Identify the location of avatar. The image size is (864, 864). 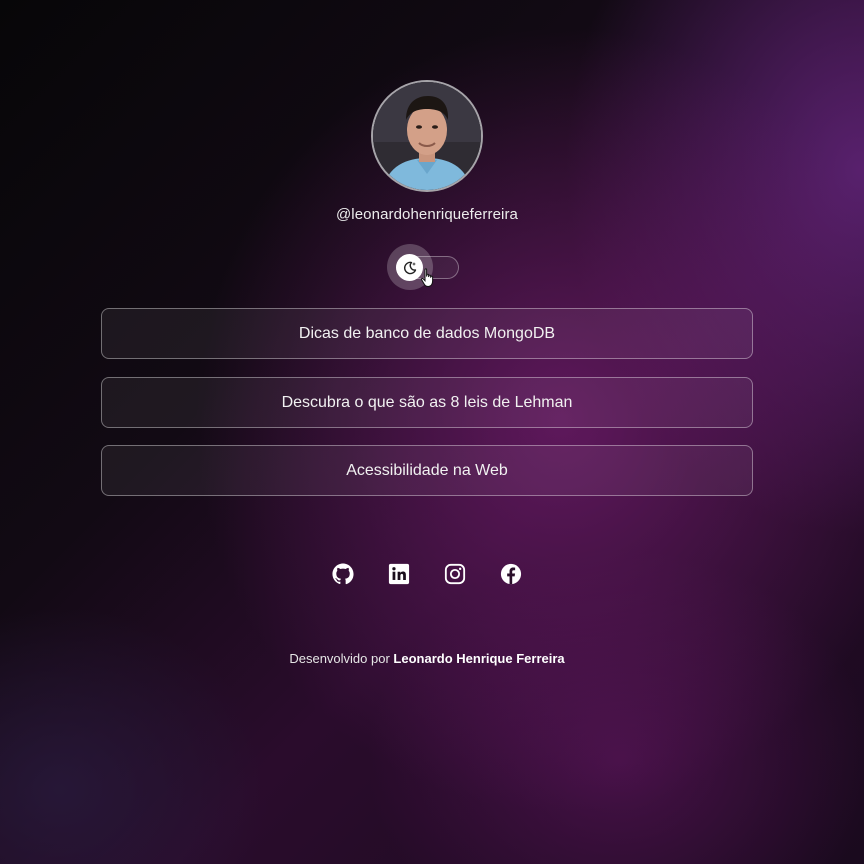
(427, 136).